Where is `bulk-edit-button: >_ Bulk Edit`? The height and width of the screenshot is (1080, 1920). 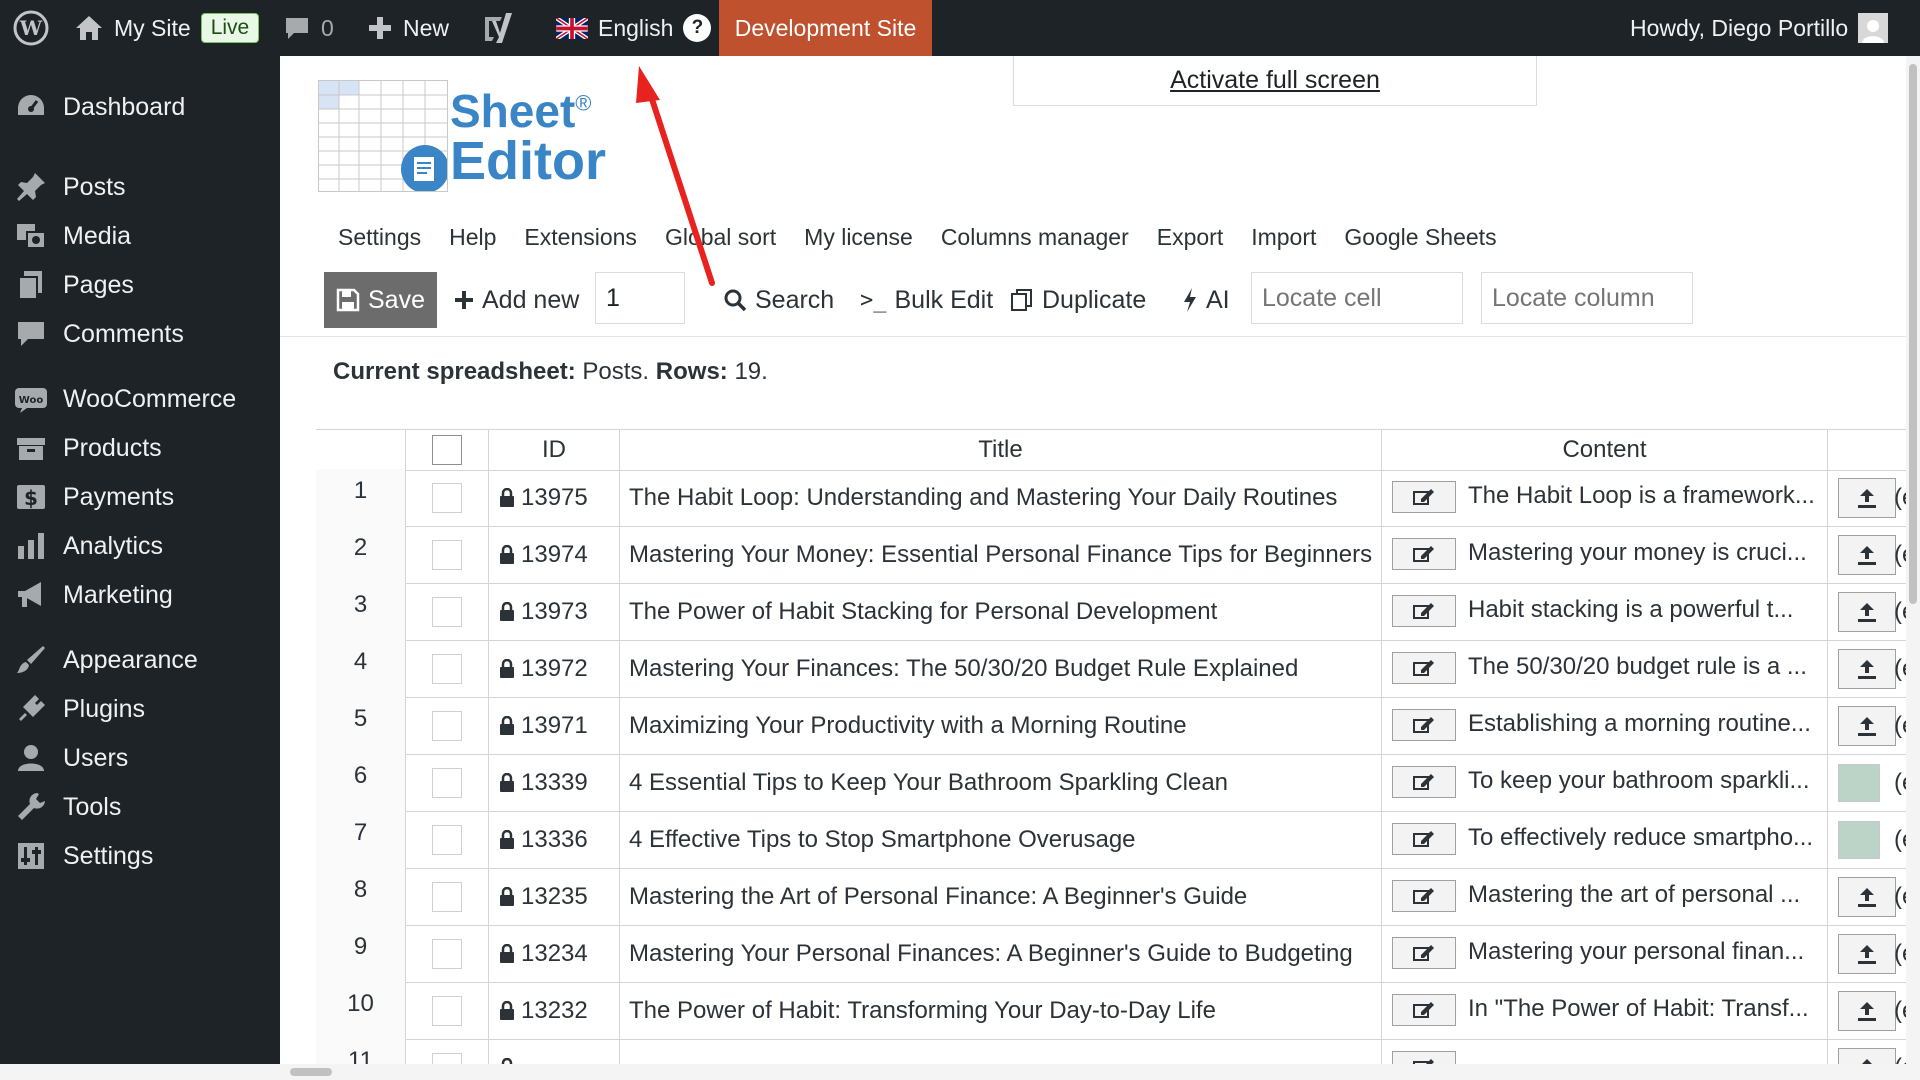
bulk-edit-button: >_ Bulk Edit is located at coordinates (926, 300).